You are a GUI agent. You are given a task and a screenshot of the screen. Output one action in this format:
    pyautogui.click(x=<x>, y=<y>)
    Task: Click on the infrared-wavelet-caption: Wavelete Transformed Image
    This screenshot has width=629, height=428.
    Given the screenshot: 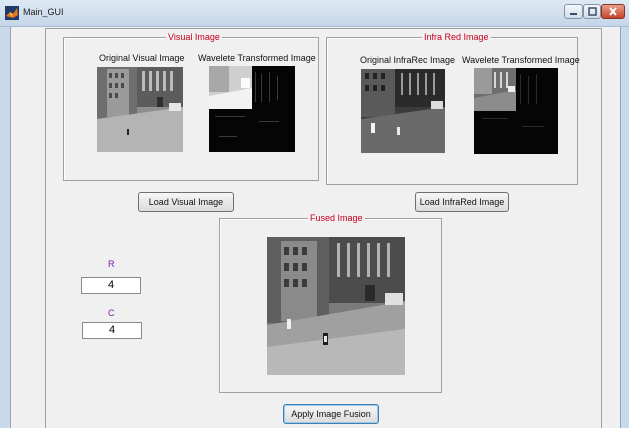 What is the action you would take?
    pyautogui.click(x=521, y=60)
    